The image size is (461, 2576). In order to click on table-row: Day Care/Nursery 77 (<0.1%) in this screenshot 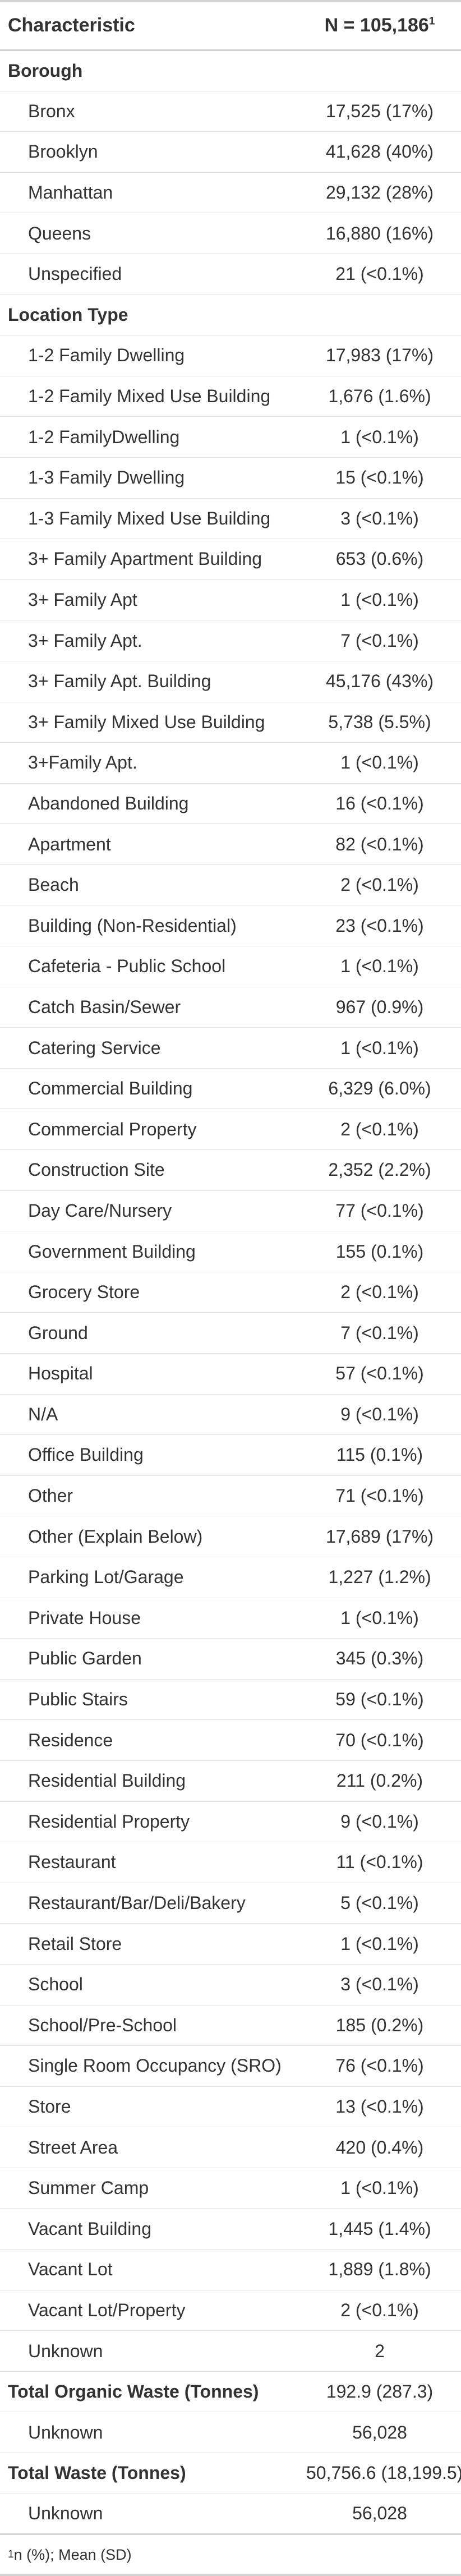, I will do `click(231, 1210)`.